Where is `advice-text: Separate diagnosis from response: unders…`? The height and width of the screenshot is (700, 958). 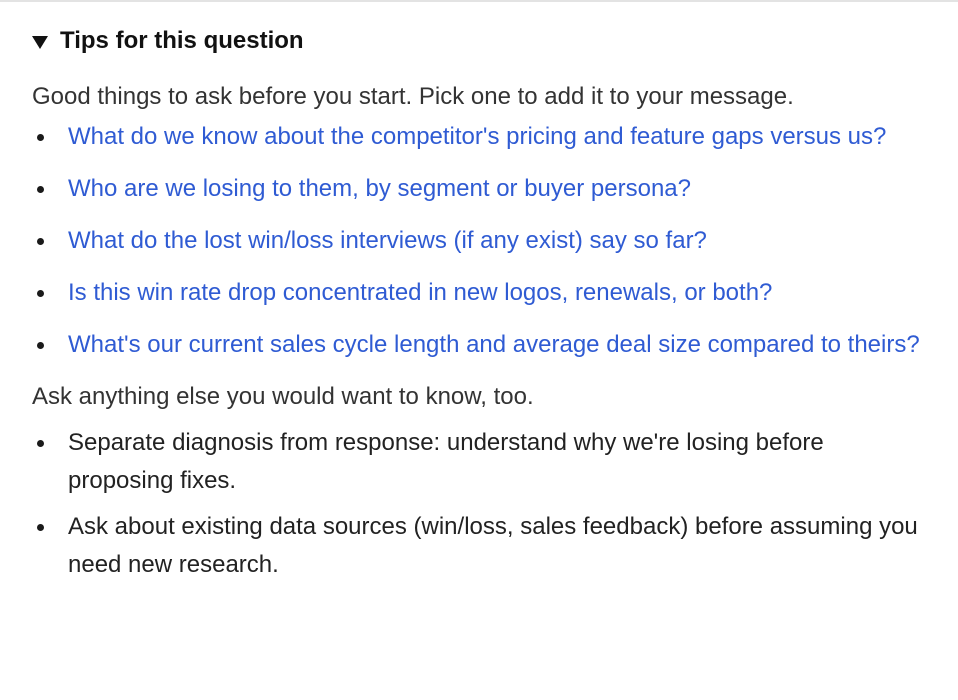 advice-text: Separate diagnosis from response: unders… is located at coordinates (446, 461).